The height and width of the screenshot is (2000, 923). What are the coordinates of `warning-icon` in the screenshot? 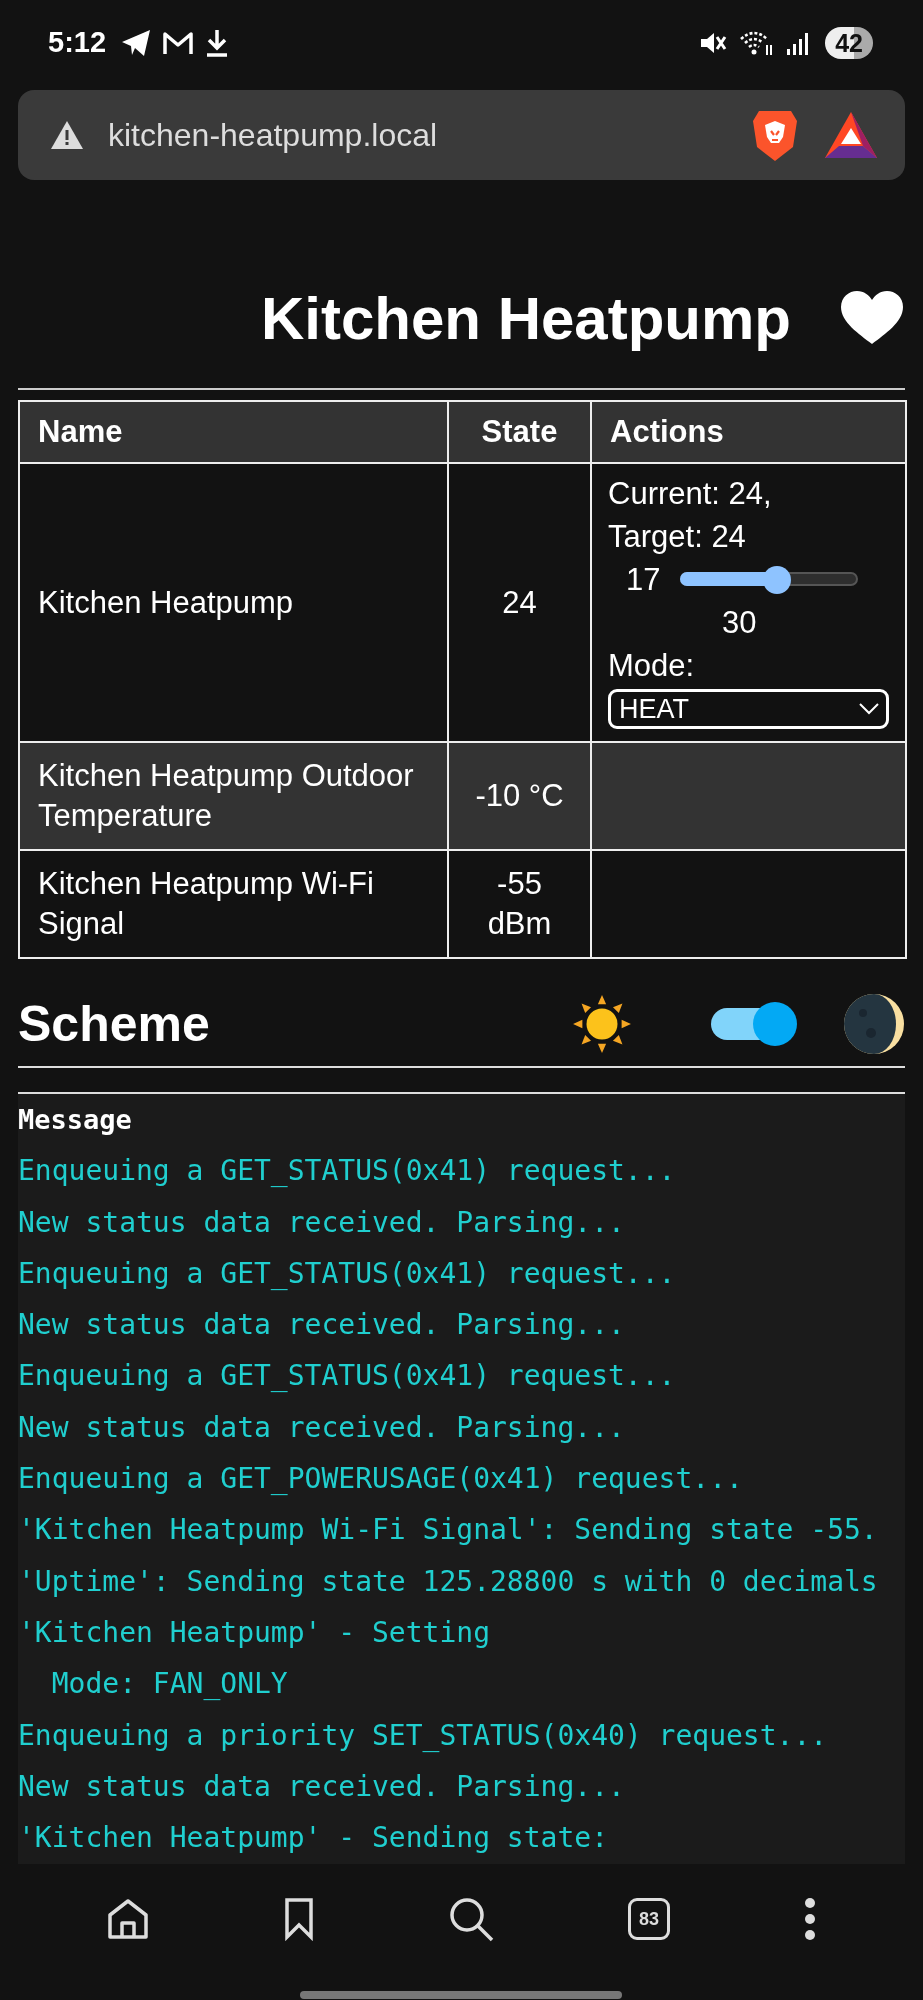 It's located at (67, 135).